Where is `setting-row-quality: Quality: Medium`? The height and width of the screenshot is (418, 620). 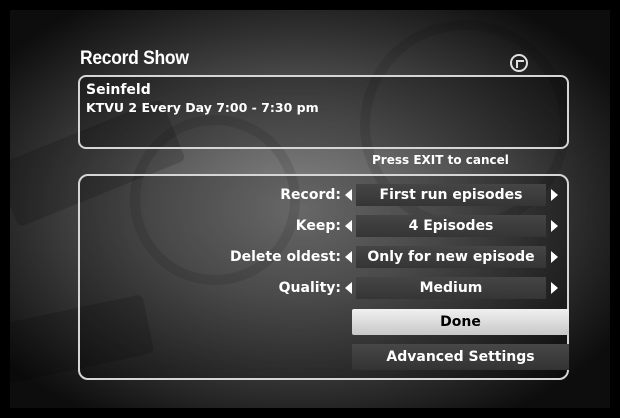
setting-row-quality: Quality: Medium is located at coordinates (325, 288).